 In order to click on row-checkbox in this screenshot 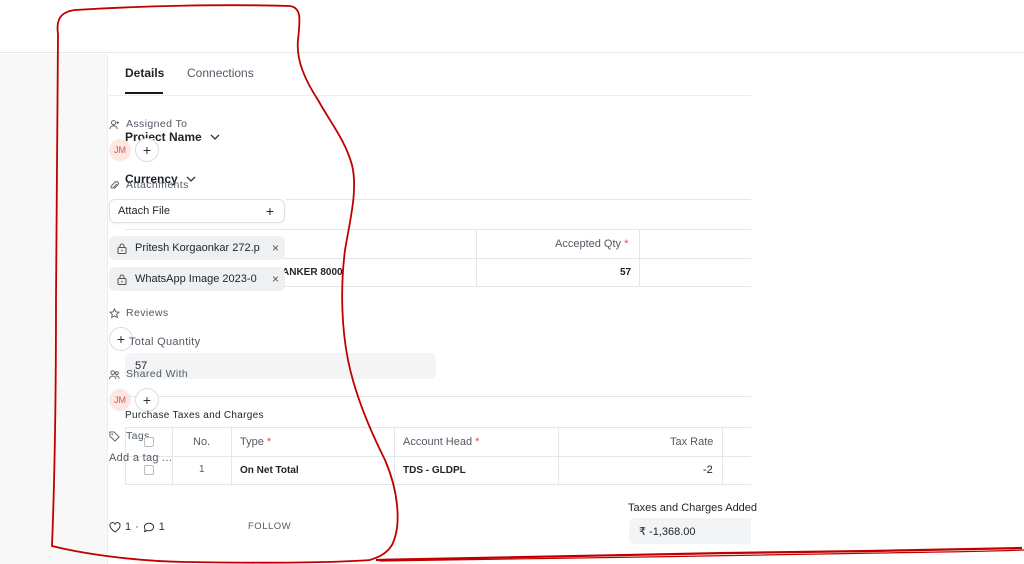, I will do `click(149, 470)`.